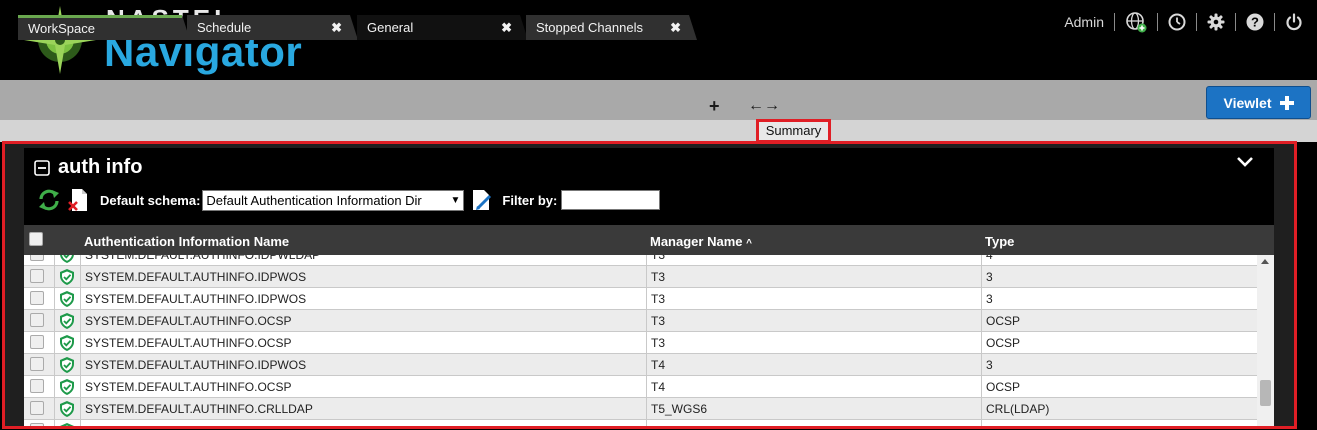 Image resolution: width=1317 pixels, height=430 pixels. What do you see at coordinates (793, 131) in the screenshot?
I see `sub-tab-summary: Summary` at bounding box center [793, 131].